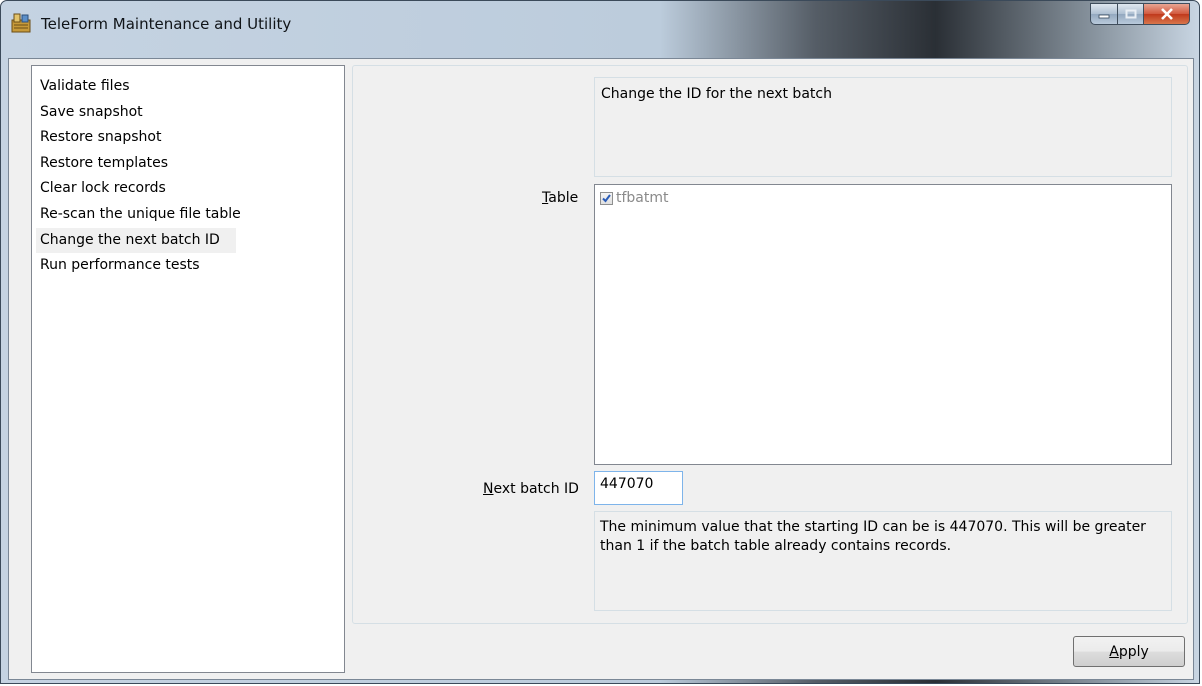 The image size is (1202, 686). I want to click on table-label: Table, so click(560, 198).